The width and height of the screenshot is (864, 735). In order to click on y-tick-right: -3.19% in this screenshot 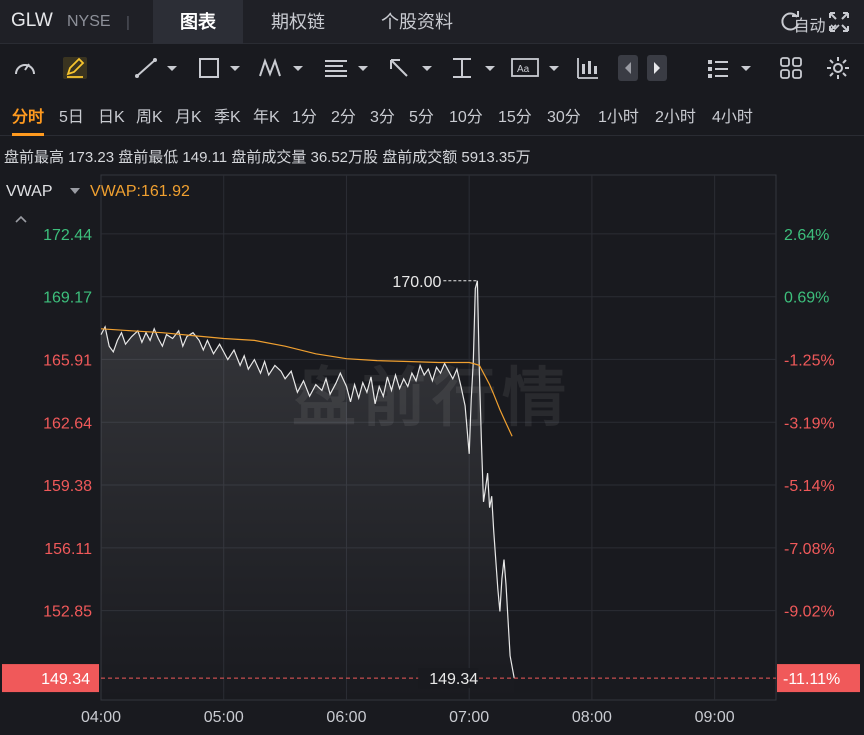, I will do `click(809, 423)`.